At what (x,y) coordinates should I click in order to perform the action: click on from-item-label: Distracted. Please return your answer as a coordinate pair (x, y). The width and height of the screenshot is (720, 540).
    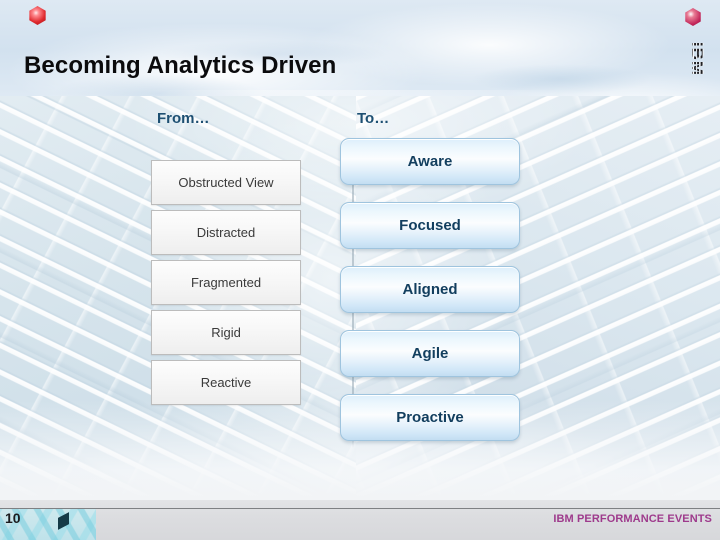
    Looking at the image, I should click on (226, 232).